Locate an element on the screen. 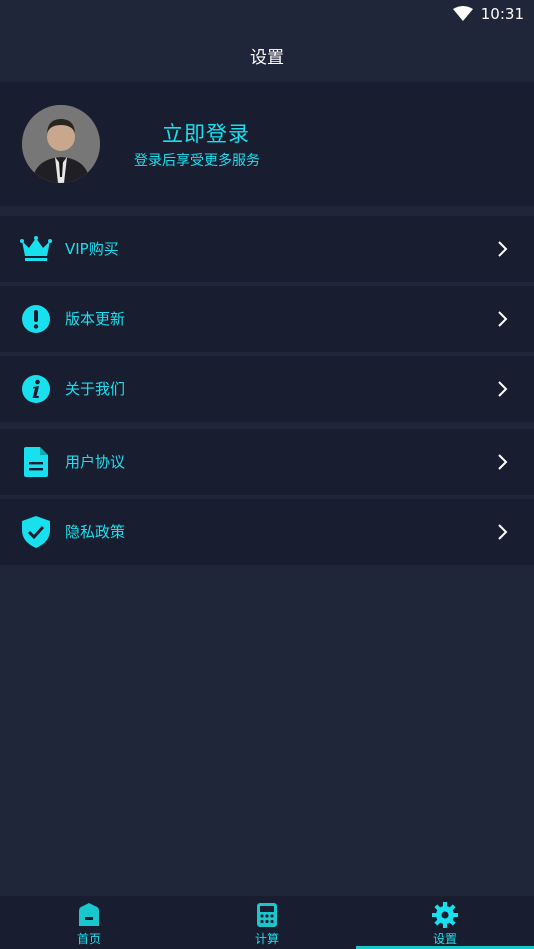 The image size is (534, 949). login-subtitle: 登录后享受更多服务 is located at coordinates (197, 161).